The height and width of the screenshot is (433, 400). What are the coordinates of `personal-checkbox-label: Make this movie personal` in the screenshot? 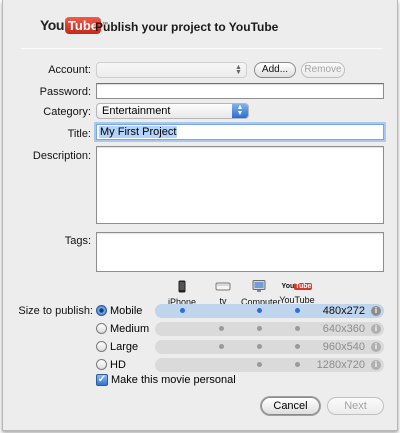 It's located at (173, 380).